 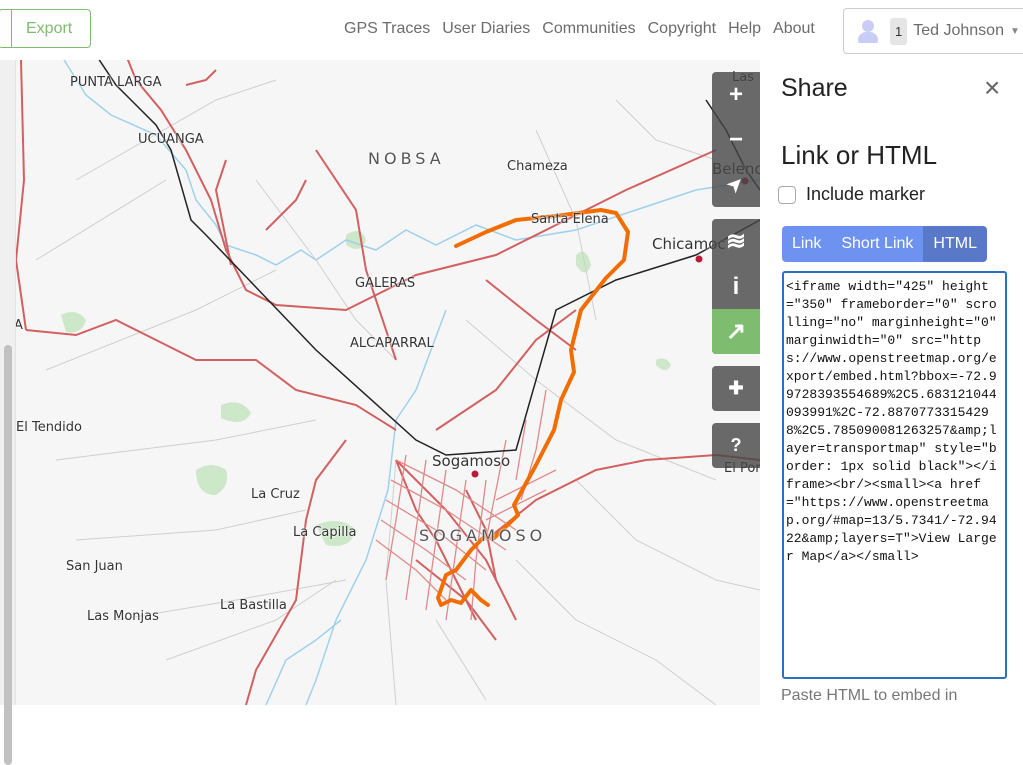 I want to click on map-label: A, so click(x=19, y=325).